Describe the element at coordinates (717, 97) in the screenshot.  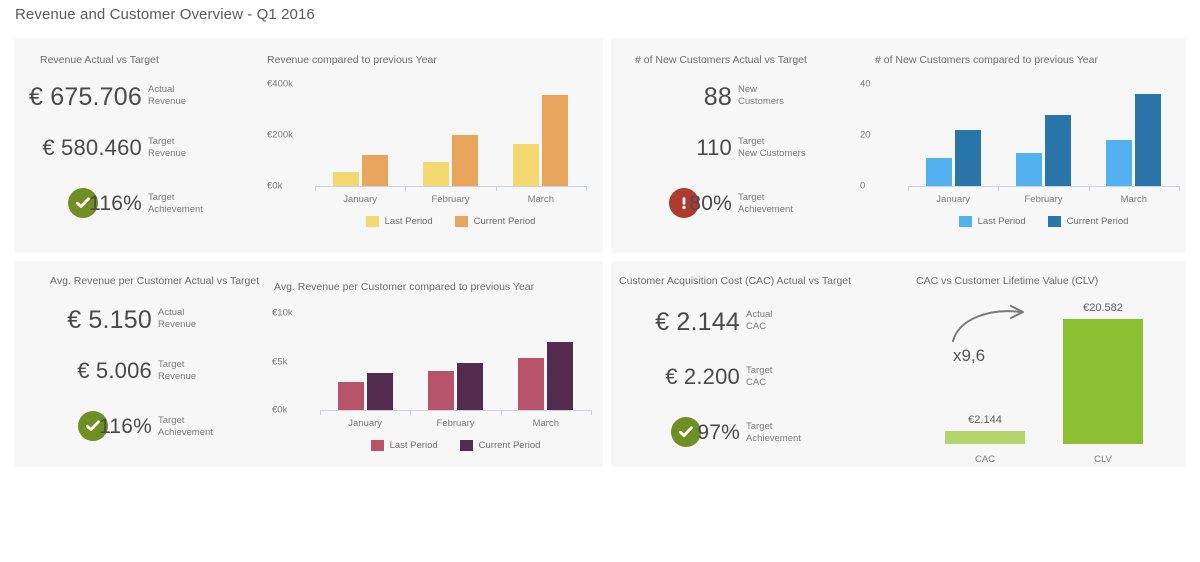
I see `kpi-value: 88` at that location.